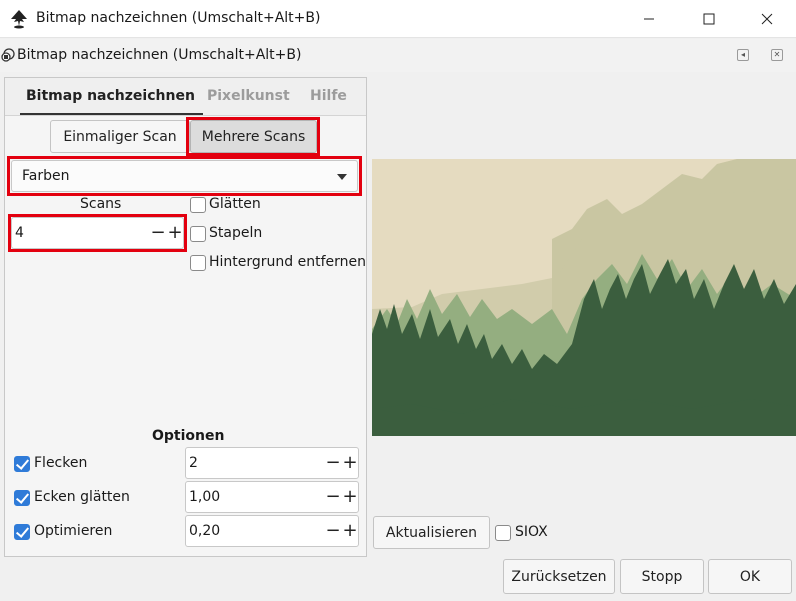  I want to click on ecken-glaetten-spinbox: 1,00 − +, so click(272, 497).